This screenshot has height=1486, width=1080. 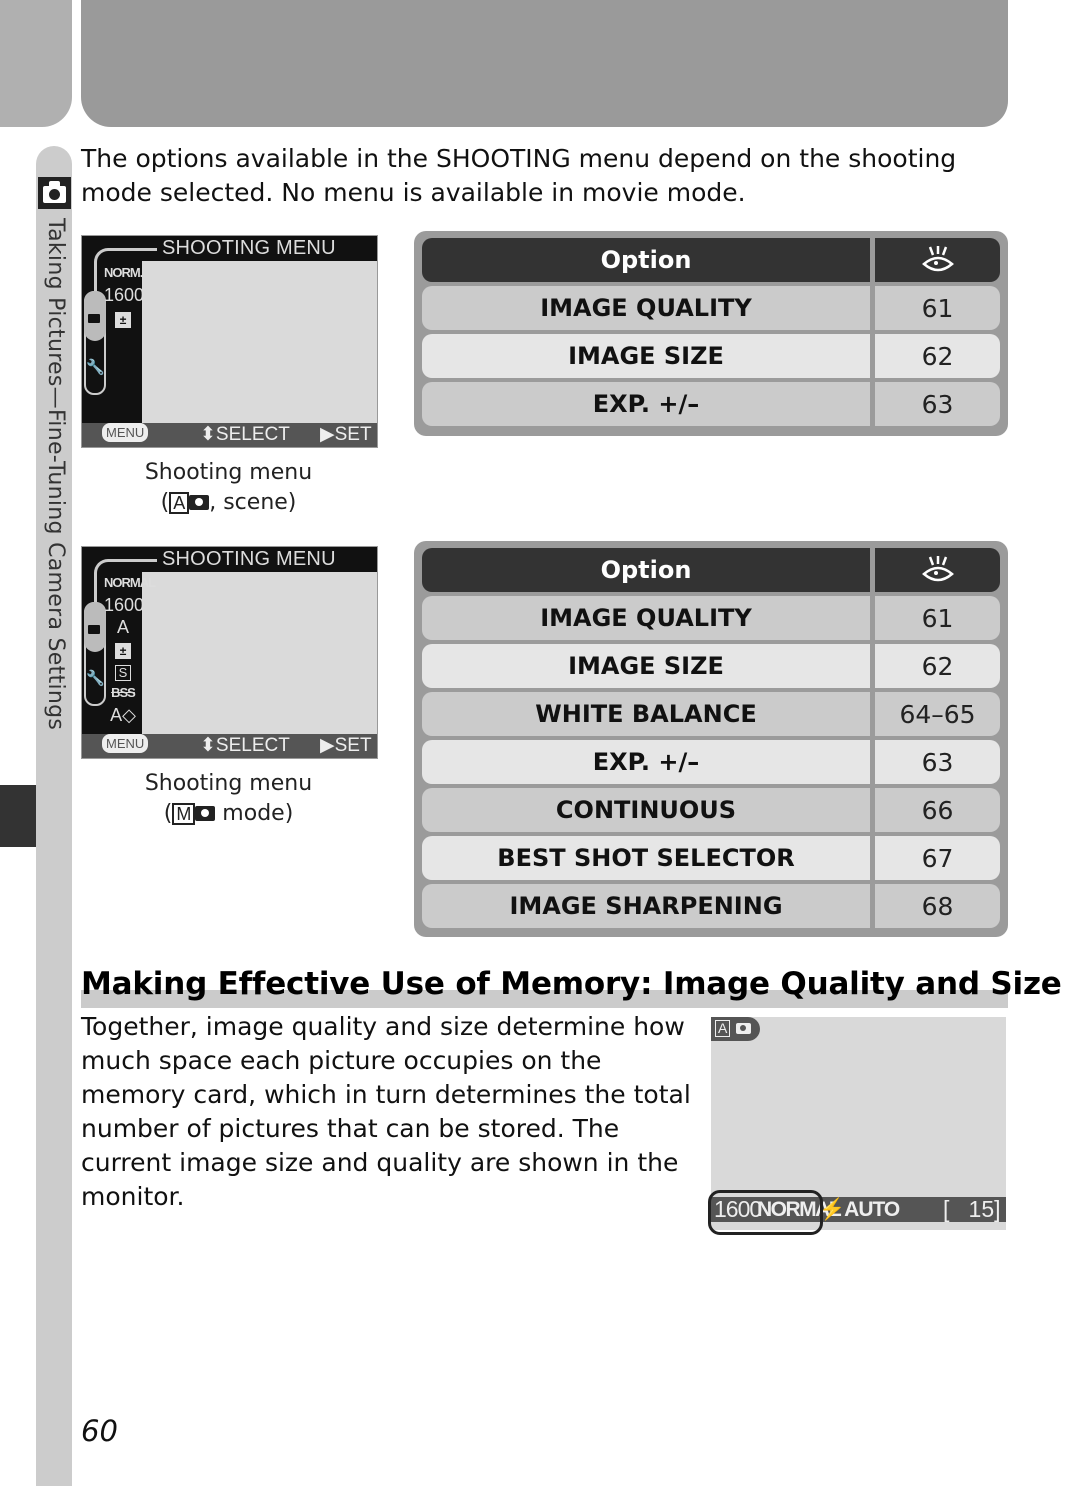 I want to click on sharpening-icon: A◇, so click(x=123, y=715).